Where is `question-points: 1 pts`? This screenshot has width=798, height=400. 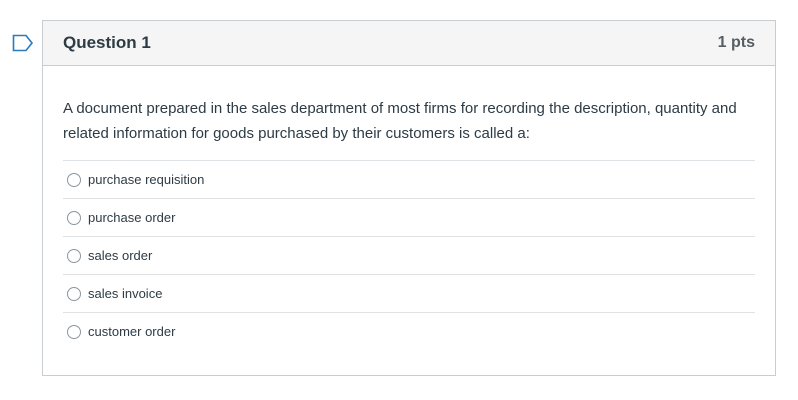
question-points: 1 pts is located at coordinates (736, 42).